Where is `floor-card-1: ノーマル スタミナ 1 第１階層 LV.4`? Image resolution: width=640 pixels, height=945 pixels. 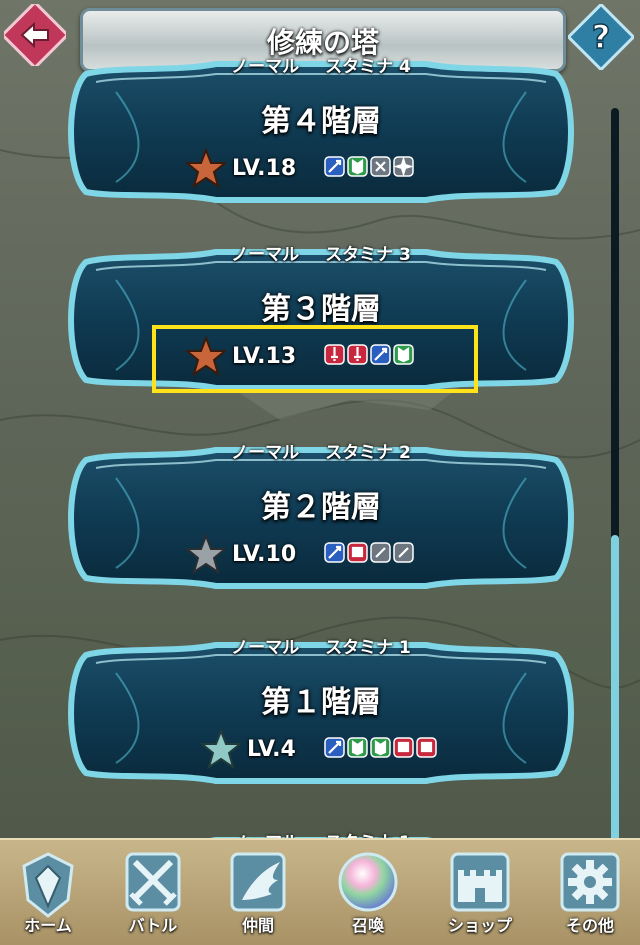 floor-card-1: ノーマル スタミナ 1 第１階層 LV.4 is located at coordinates (321, 711).